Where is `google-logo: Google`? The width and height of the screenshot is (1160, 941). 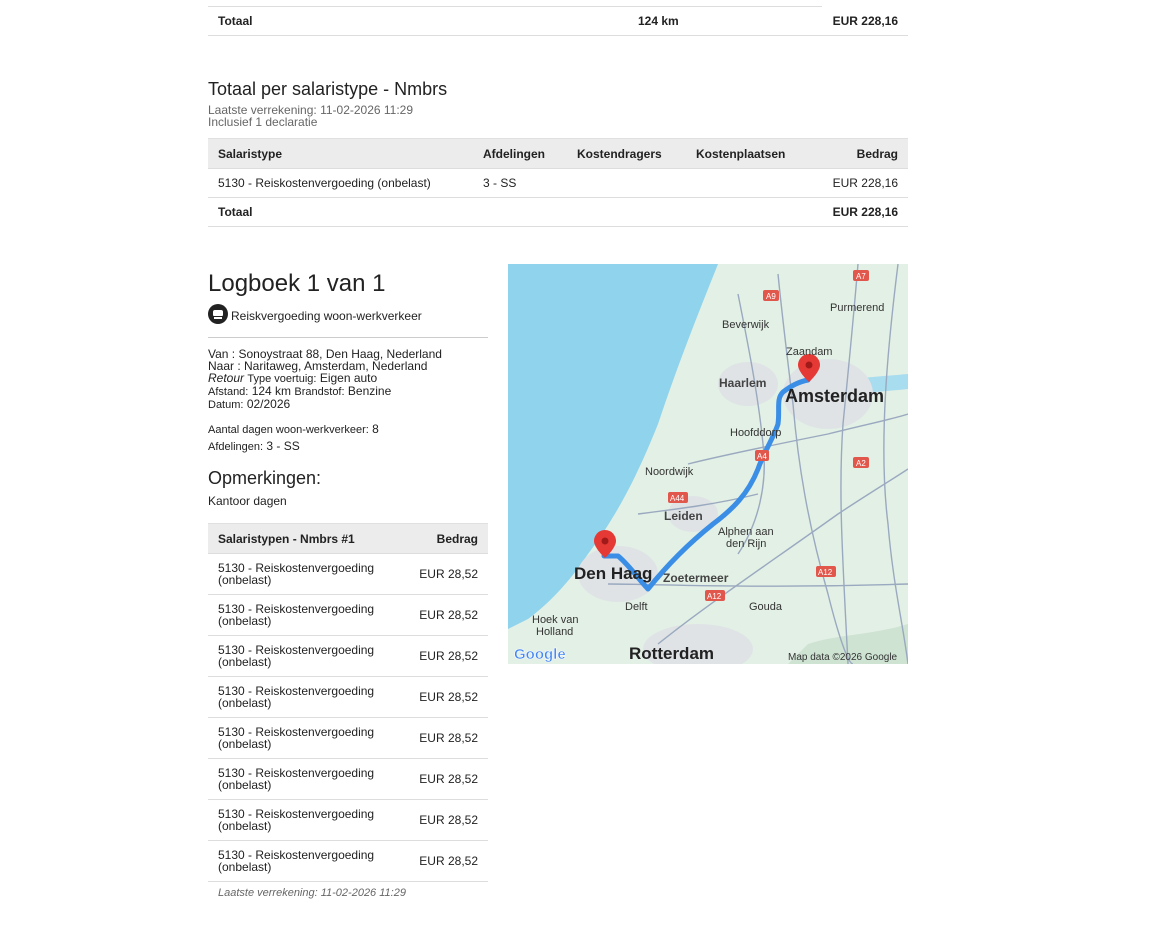
google-logo: Google is located at coordinates (540, 654).